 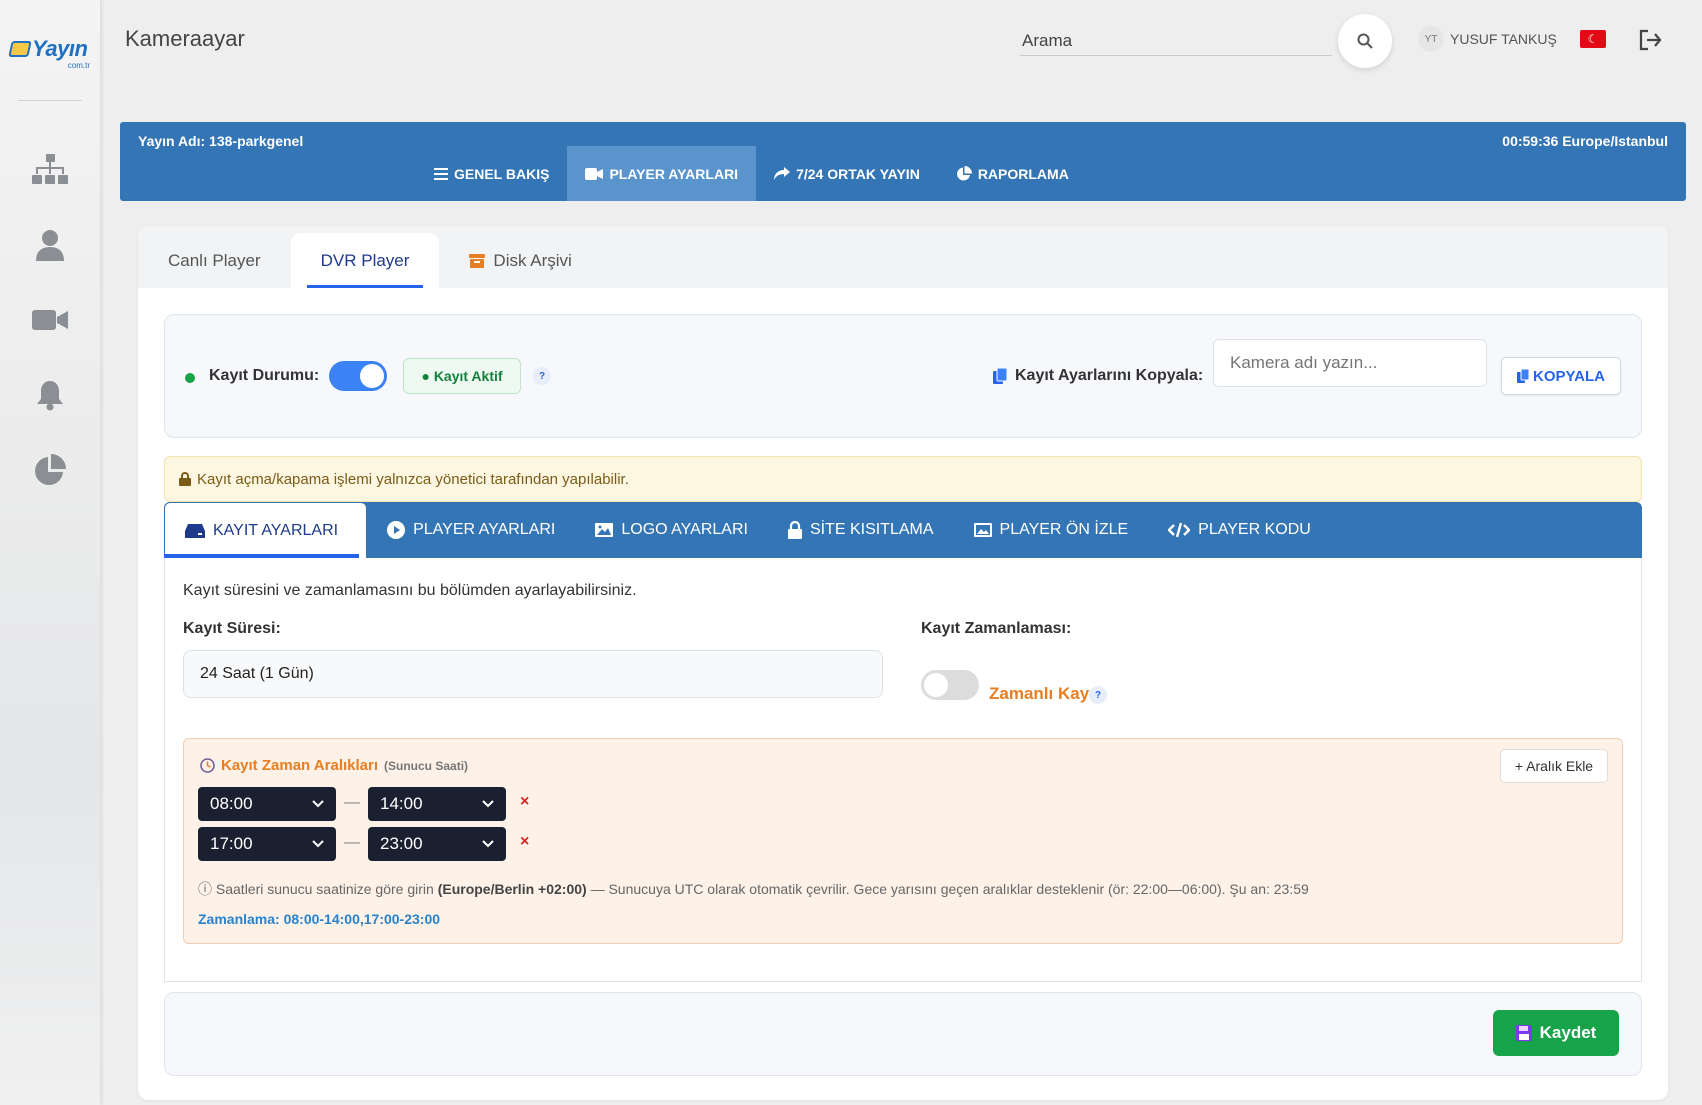 I want to click on save-button: Kaydet, so click(x=1556, y=1033).